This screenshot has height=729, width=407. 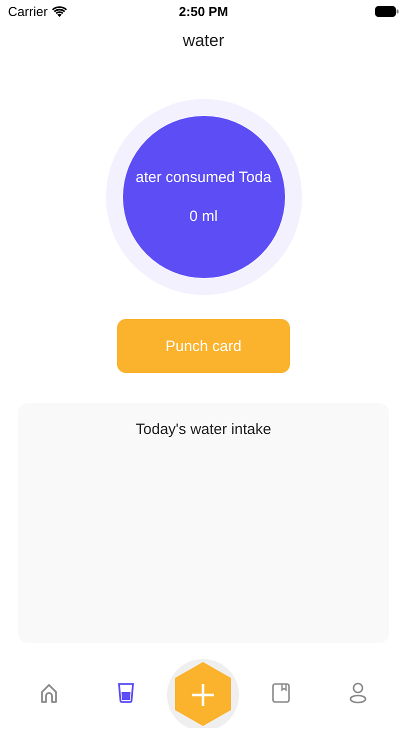 I want to click on carrier-label: Carrier, so click(x=28, y=11).